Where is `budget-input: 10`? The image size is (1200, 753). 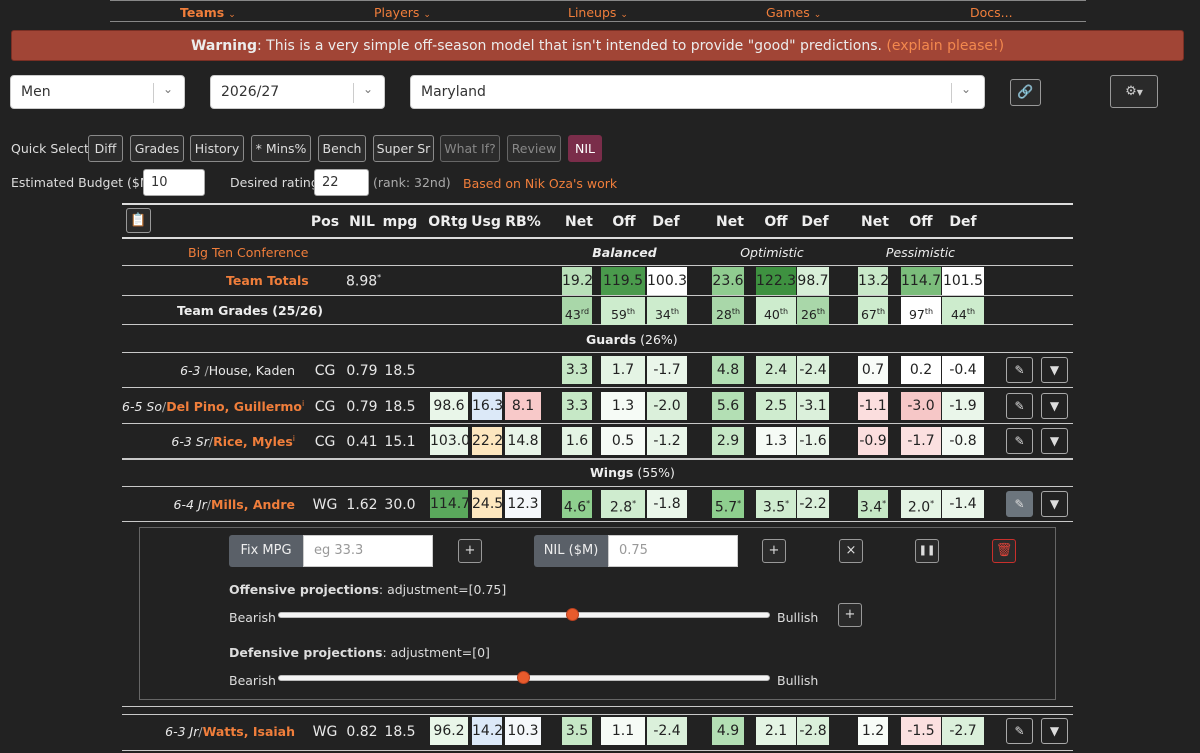 budget-input: 10 is located at coordinates (174, 182).